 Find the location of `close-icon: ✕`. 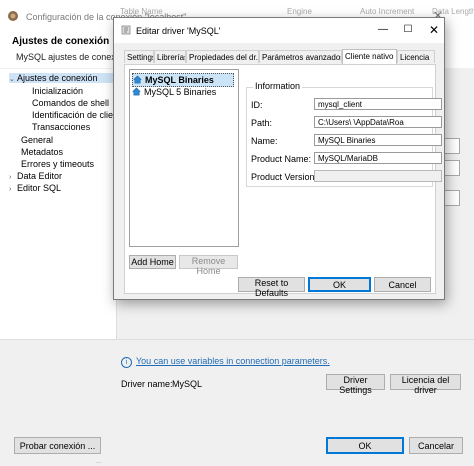

close-icon: ✕ is located at coordinates (434, 30).